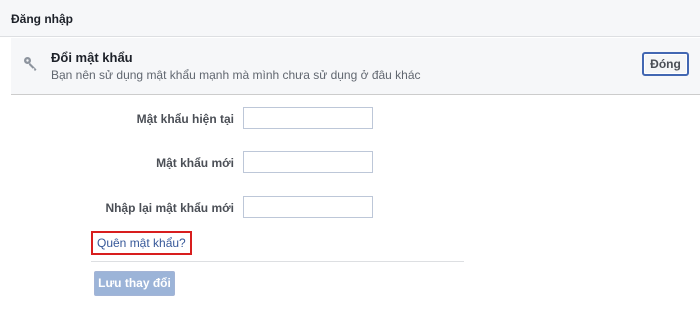 This screenshot has height=313, width=700. What do you see at coordinates (277, 261) in the screenshot?
I see `form-divider` at bounding box center [277, 261].